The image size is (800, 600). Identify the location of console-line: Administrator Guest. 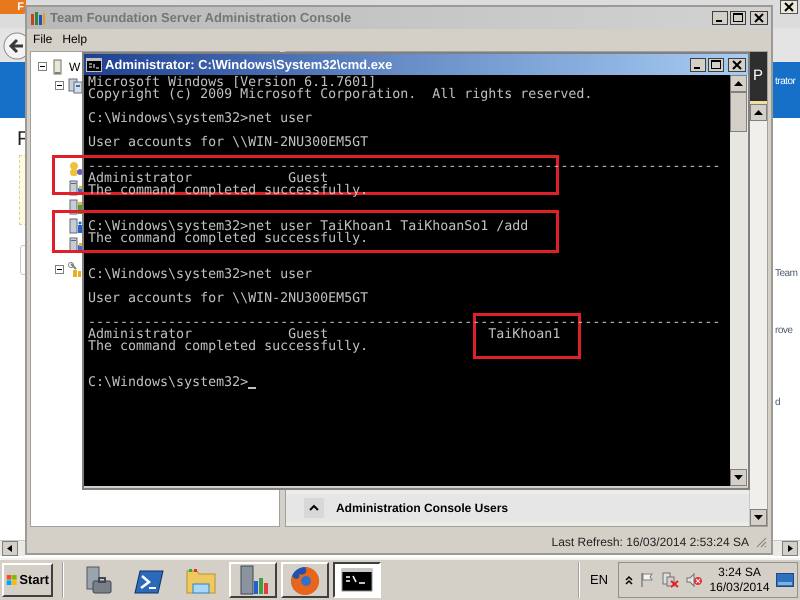
(208, 179).